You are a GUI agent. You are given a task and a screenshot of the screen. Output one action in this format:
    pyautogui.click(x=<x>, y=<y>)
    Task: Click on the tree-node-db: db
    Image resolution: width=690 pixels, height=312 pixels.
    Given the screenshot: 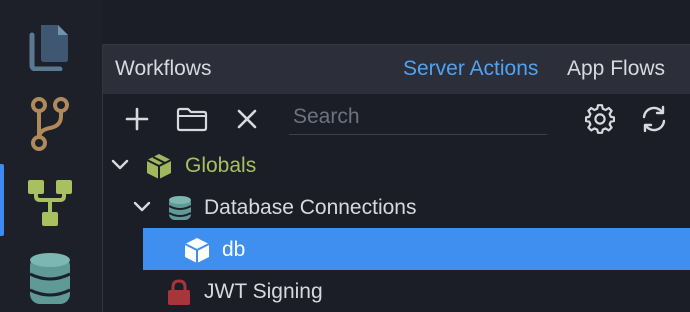 What is the action you would take?
    pyautogui.click(x=416, y=249)
    